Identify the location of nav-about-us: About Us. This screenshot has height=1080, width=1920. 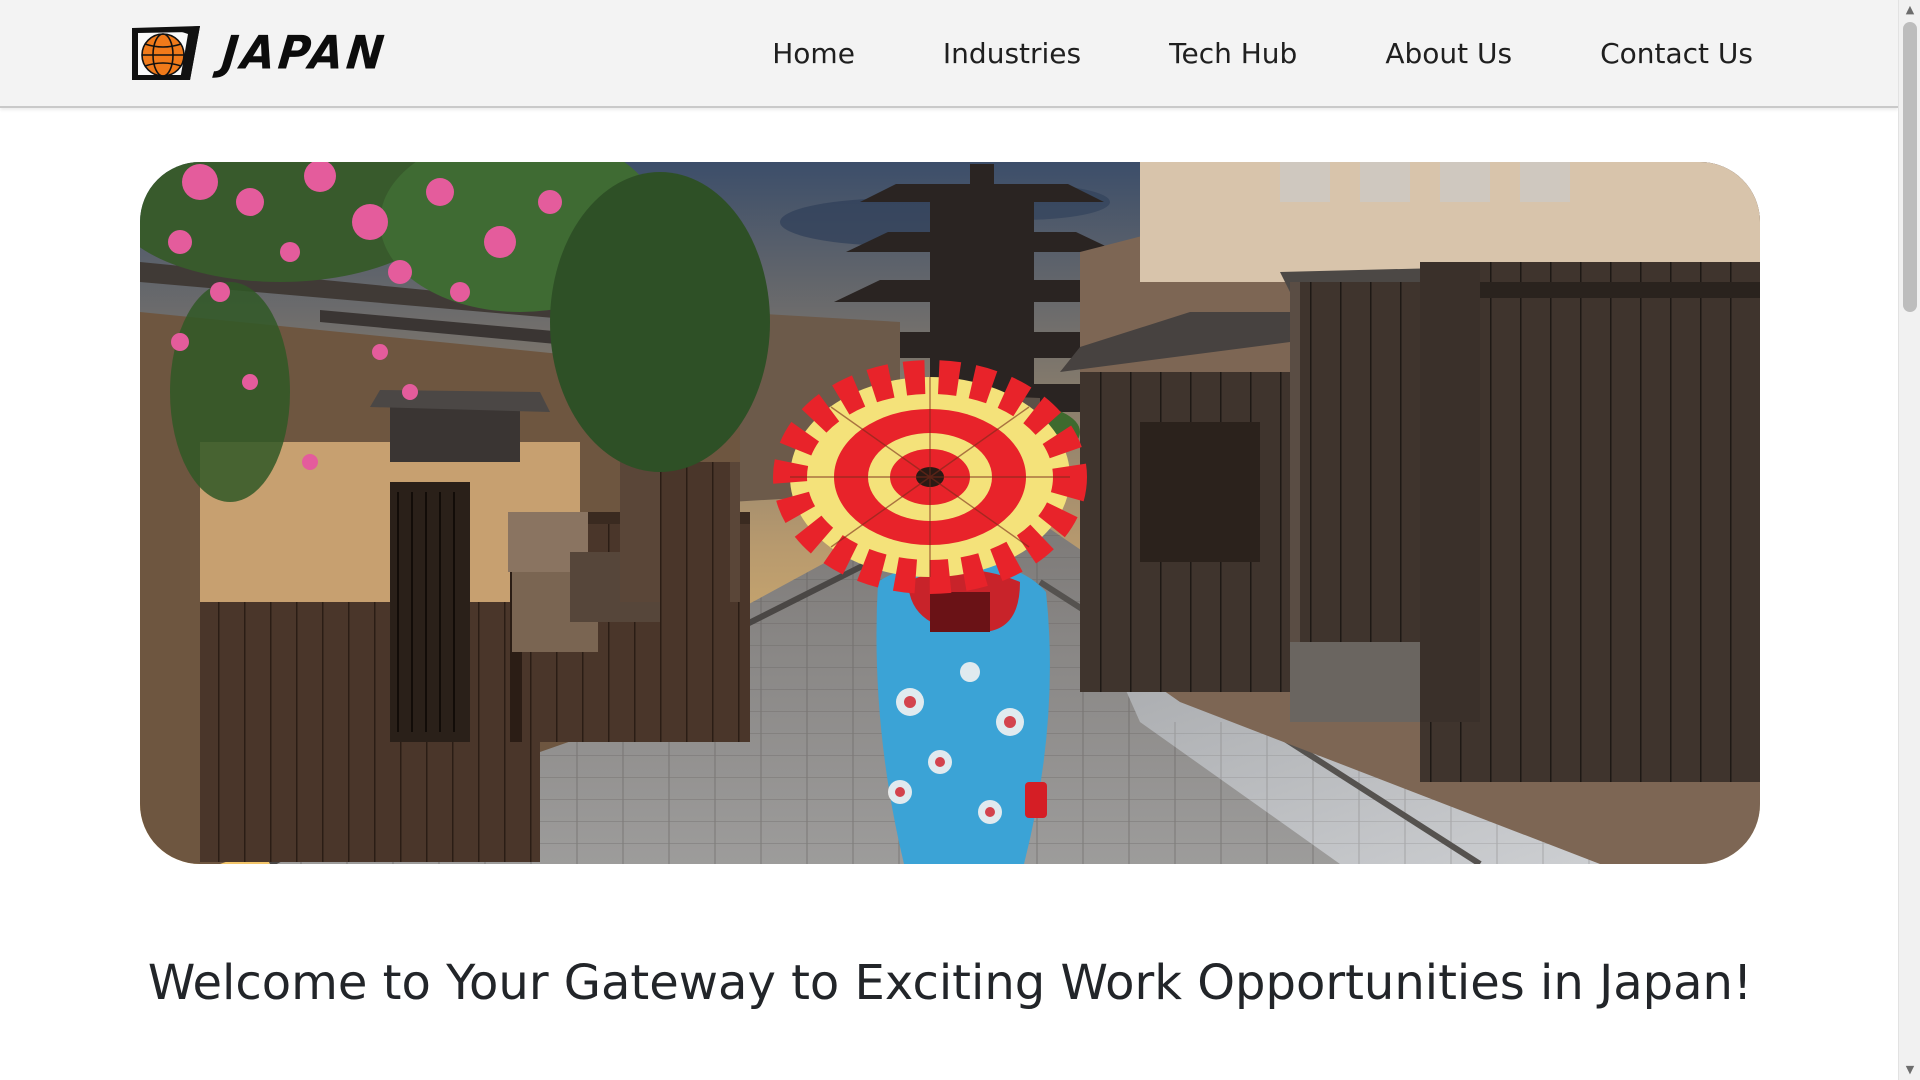
(1448, 54).